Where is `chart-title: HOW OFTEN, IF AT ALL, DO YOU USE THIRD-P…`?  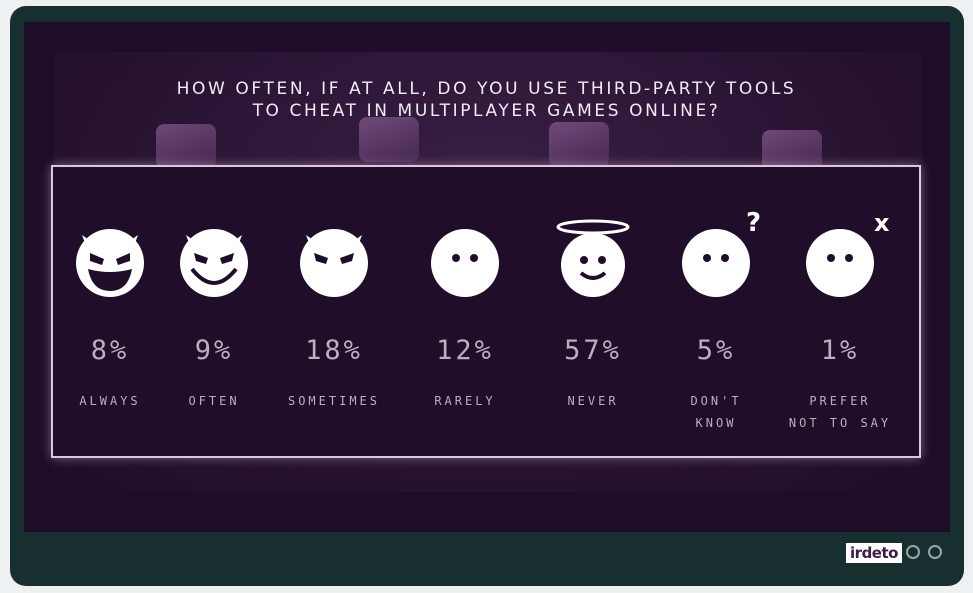 chart-title: HOW OFTEN, IF AT ALL, DO YOU USE THIRD-P… is located at coordinates (486, 100).